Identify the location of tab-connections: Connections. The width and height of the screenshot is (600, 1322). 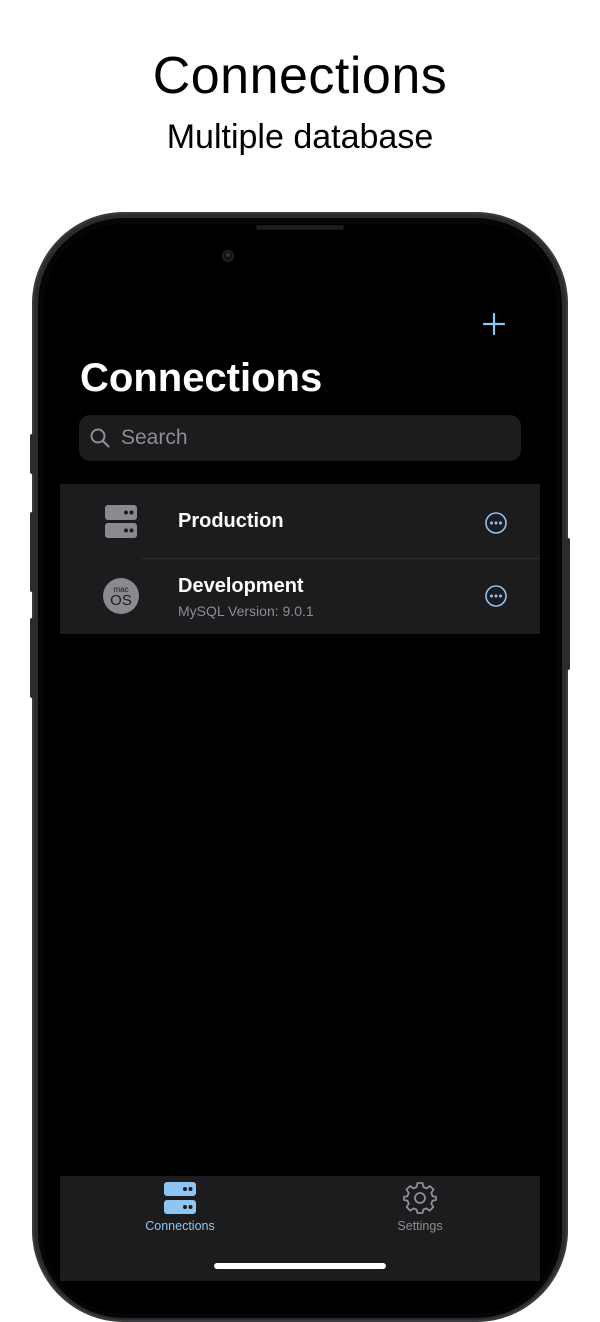
(180, 1211).